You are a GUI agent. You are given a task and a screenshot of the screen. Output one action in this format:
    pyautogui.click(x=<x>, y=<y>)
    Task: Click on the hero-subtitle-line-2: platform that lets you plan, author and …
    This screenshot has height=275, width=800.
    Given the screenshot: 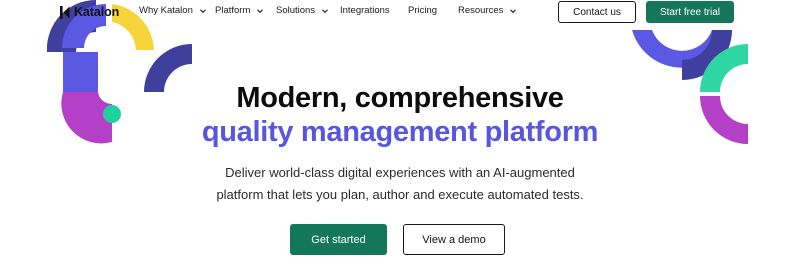 What is the action you would take?
    pyautogui.click(x=400, y=194)
    